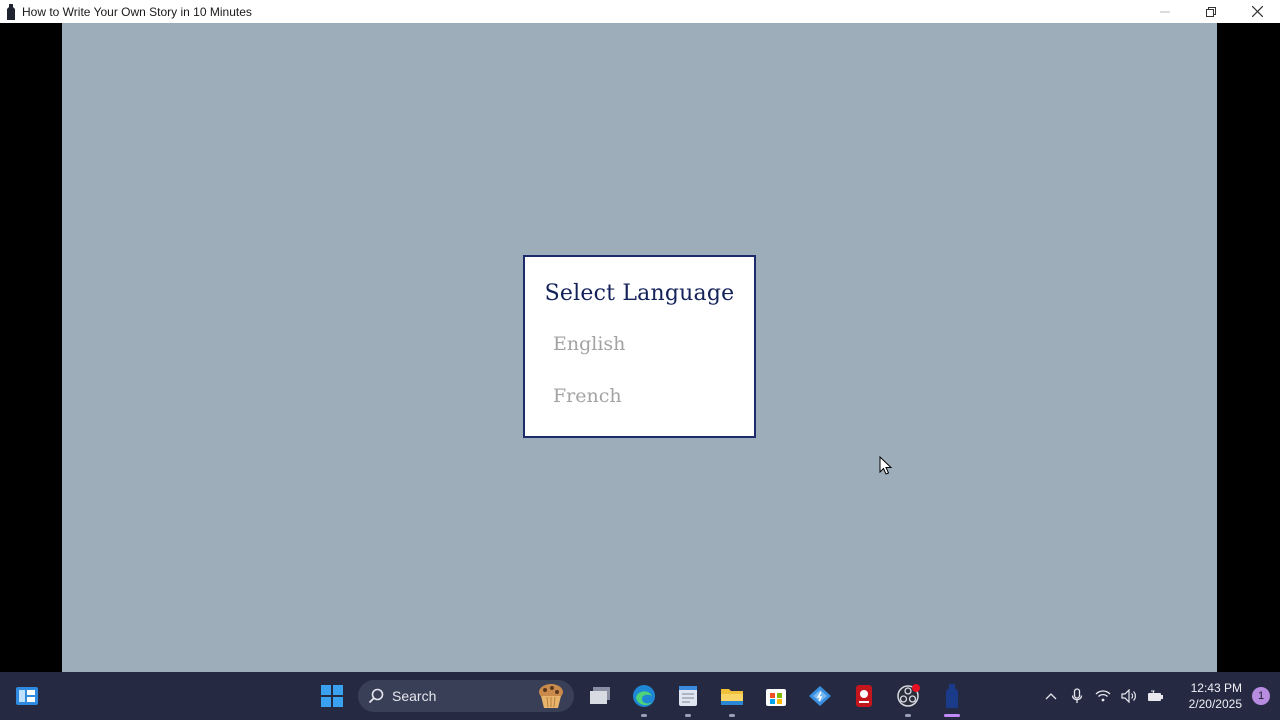 This screenshot has width=1280, height=720. I want to click on chevron-up-icon, so click(1051, 696).